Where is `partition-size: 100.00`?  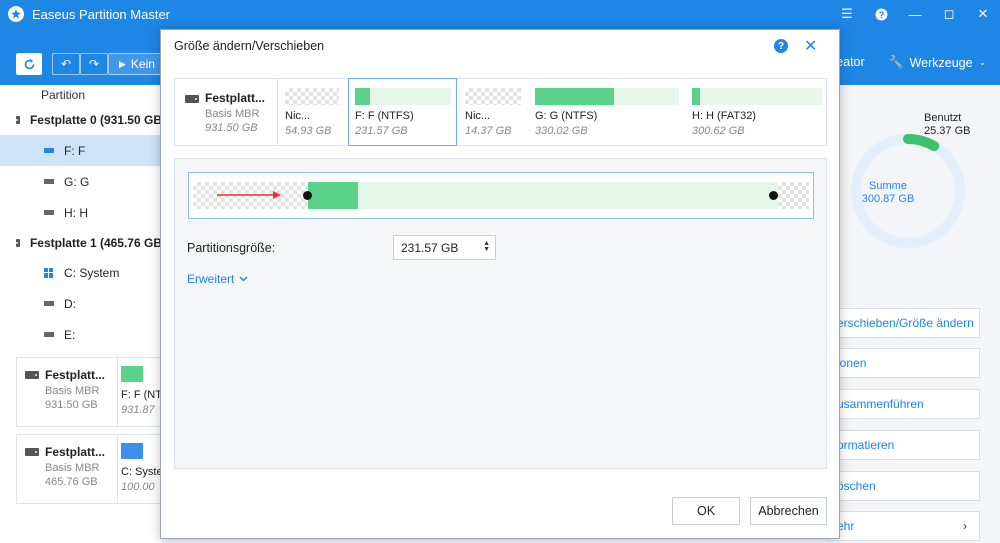 partition-size: 100.00 is located at coordinates (138, 487).